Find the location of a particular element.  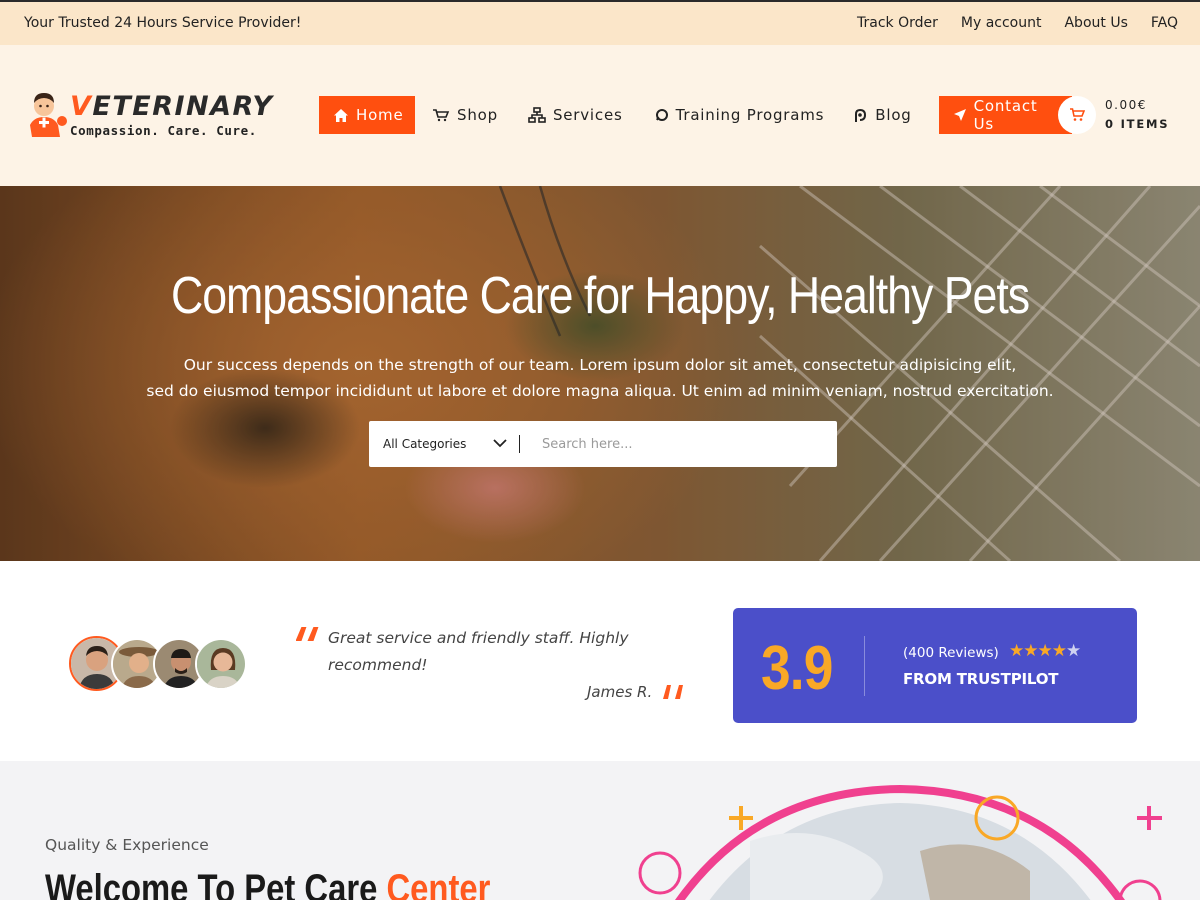

logo-wordmark: VETERINARY is located at coordinates (172, 106).